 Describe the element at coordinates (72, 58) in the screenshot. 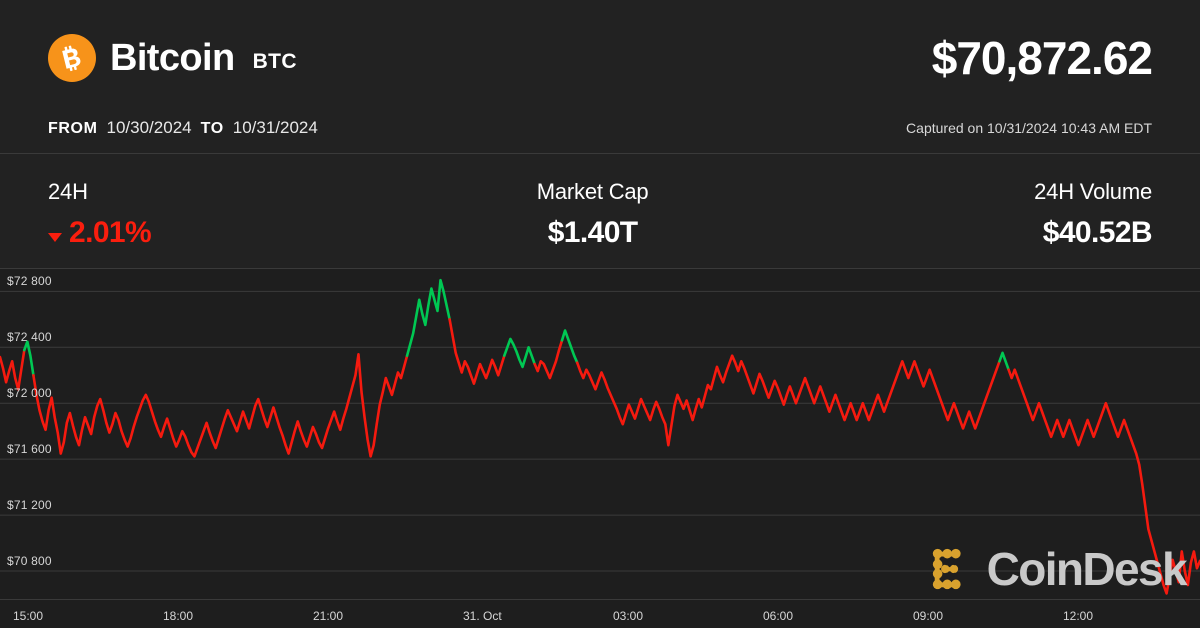

I see `bitcoin-icon` at that location.